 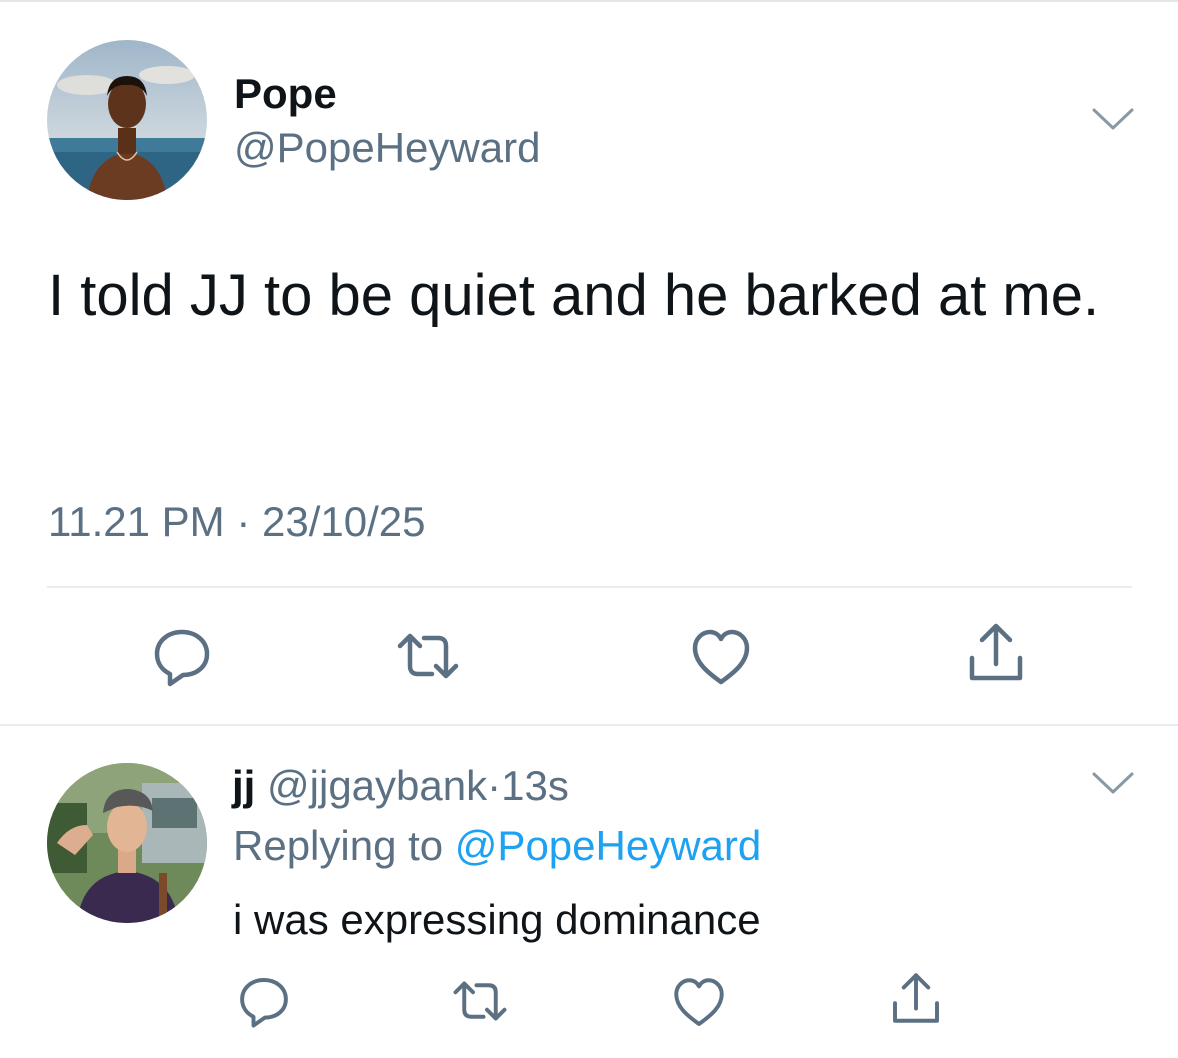 What do you see at coordinates (236, 522) in the screenshot?
I see `tweet-timestamp: 11.21 PM · 23/10/25` at bounding box center [236, 522].